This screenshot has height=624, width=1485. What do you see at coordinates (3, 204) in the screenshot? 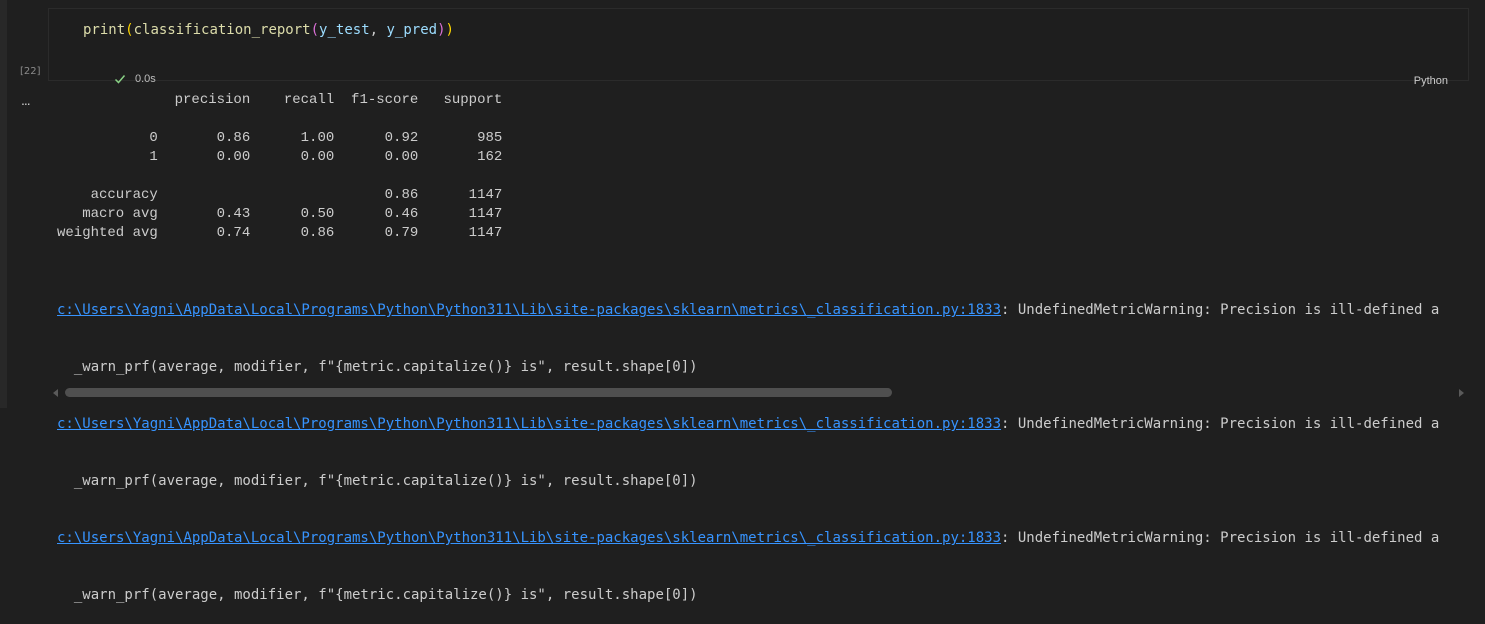
I see `cell-focus-gutter` at bounding box center [3, 204].